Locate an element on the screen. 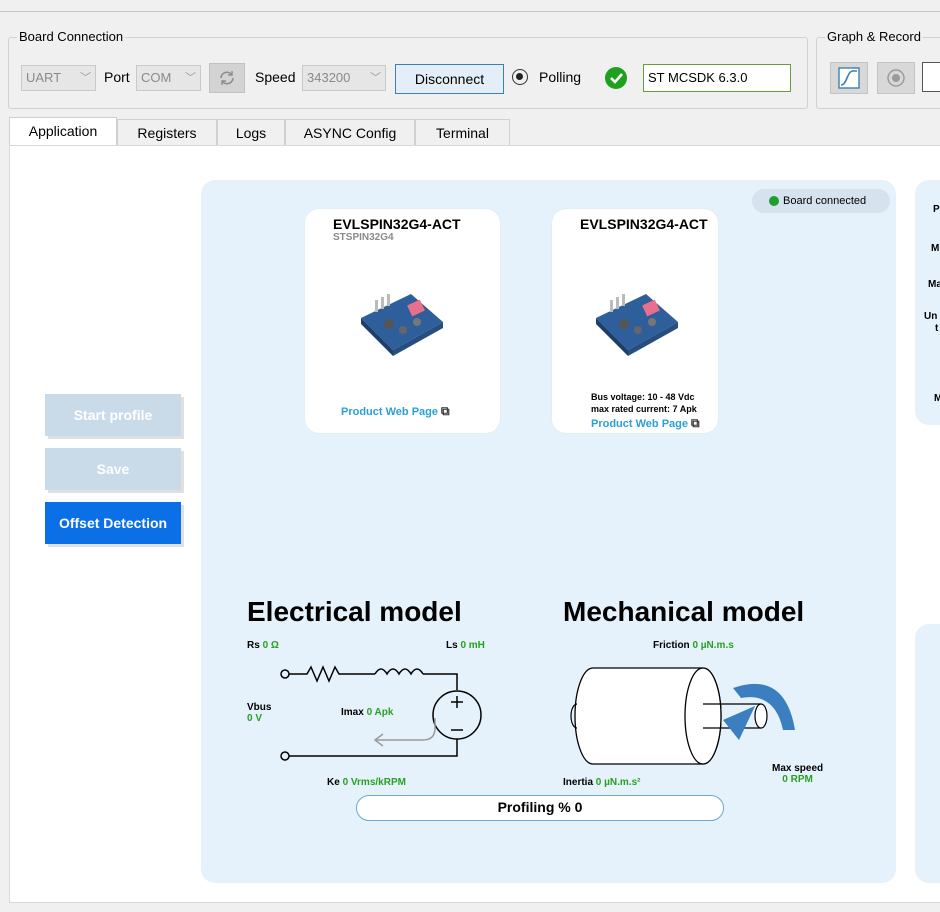  status-badge: Board connected is located at coordinates (821, 201).